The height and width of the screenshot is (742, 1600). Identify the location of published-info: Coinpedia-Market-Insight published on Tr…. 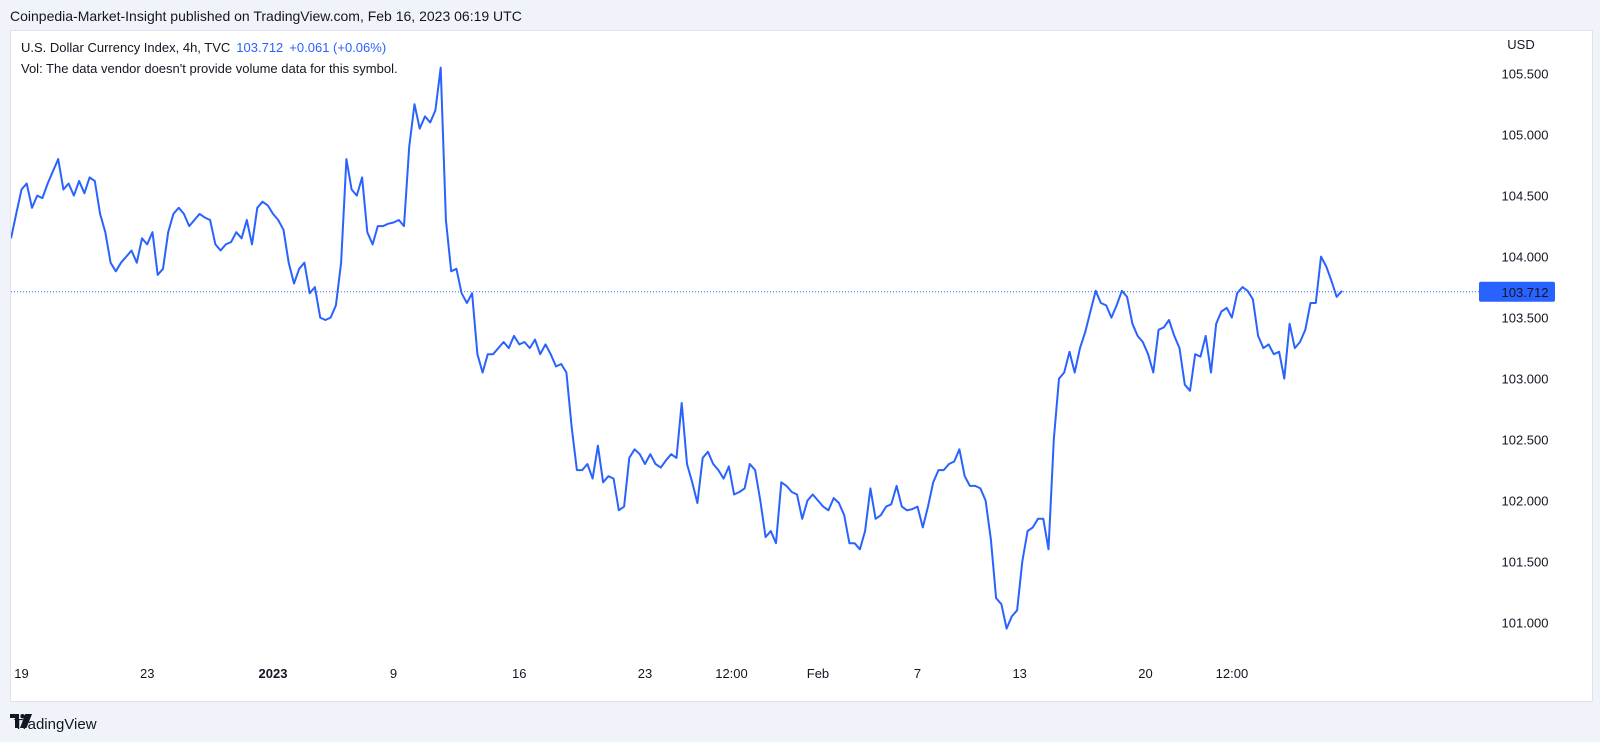
(266, 16).